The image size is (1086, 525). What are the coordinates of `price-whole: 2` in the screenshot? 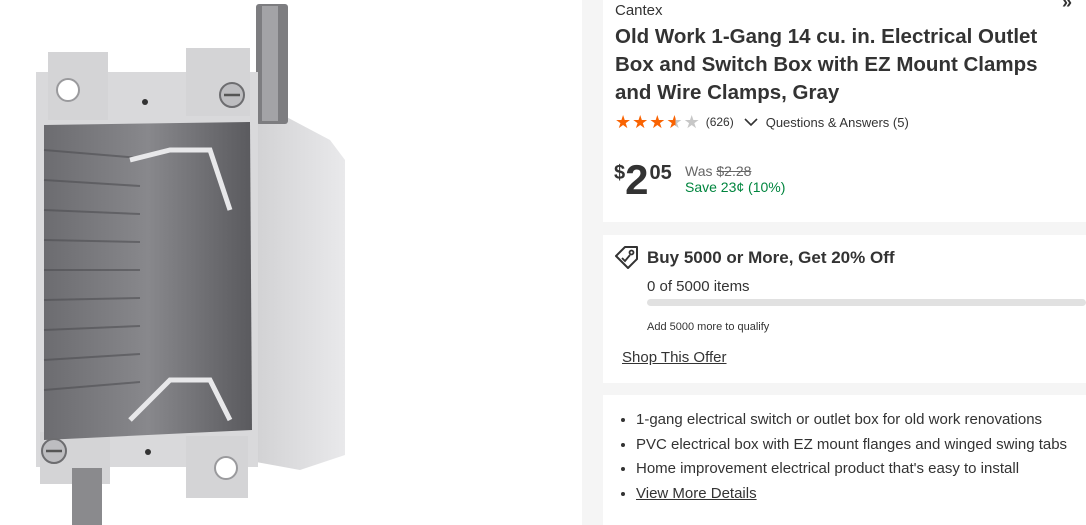 It's located at (636, 179).